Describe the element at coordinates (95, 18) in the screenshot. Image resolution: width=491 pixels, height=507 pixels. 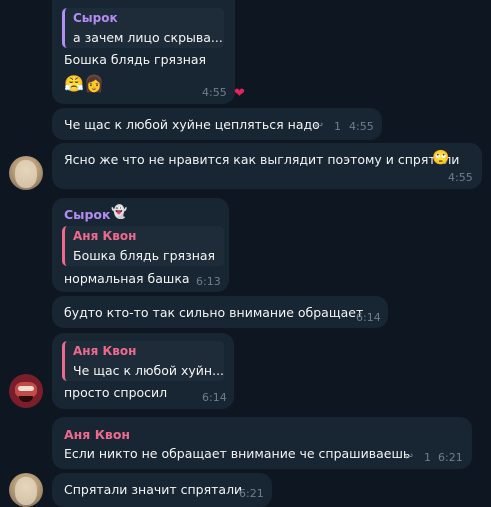
I see `reply-author: Сырок` at that location.